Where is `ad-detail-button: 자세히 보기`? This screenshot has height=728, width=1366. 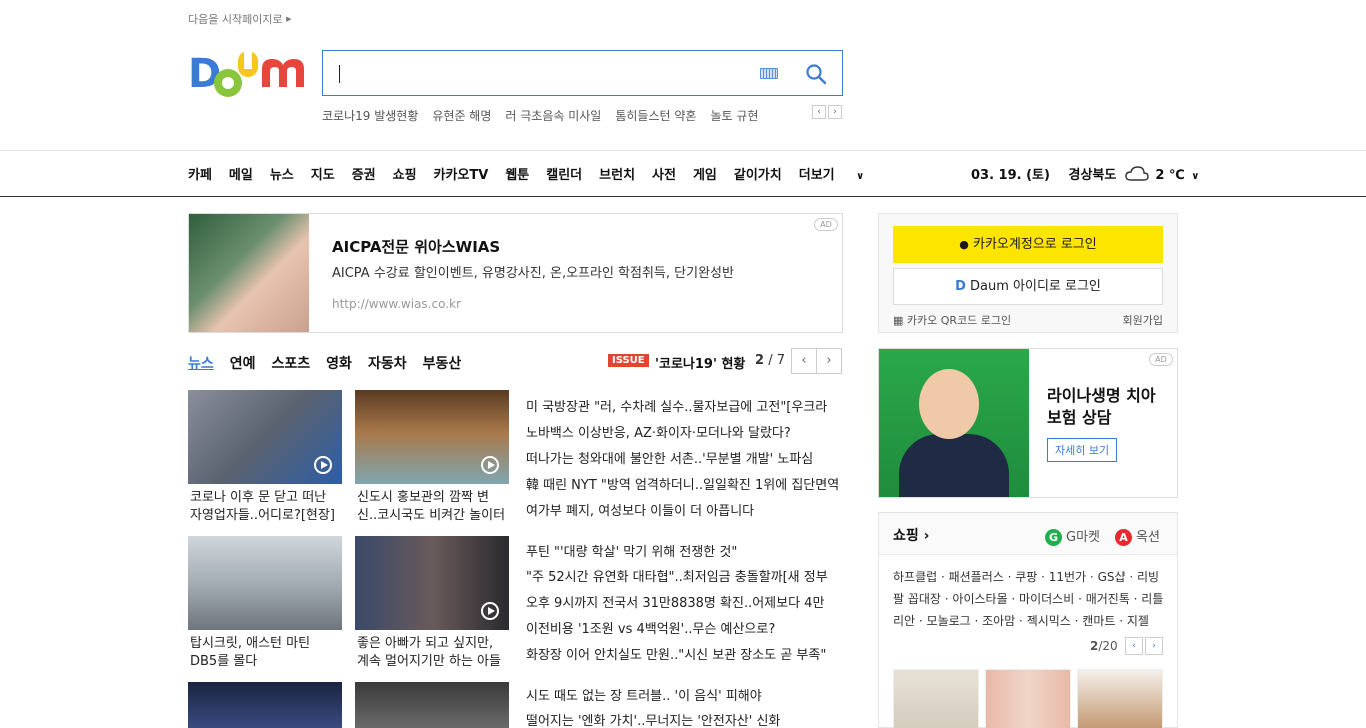 ad-detail-button: 자세히 보기 is located at coordinates (1082, 450).